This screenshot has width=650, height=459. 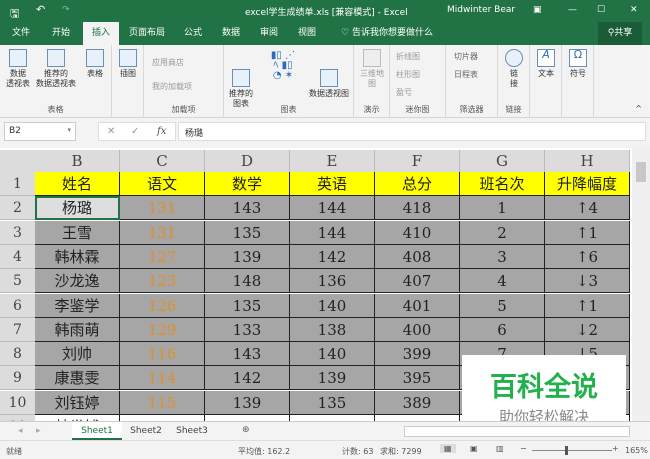 I want to click on row-header: 3, so click(x=17, y=232).